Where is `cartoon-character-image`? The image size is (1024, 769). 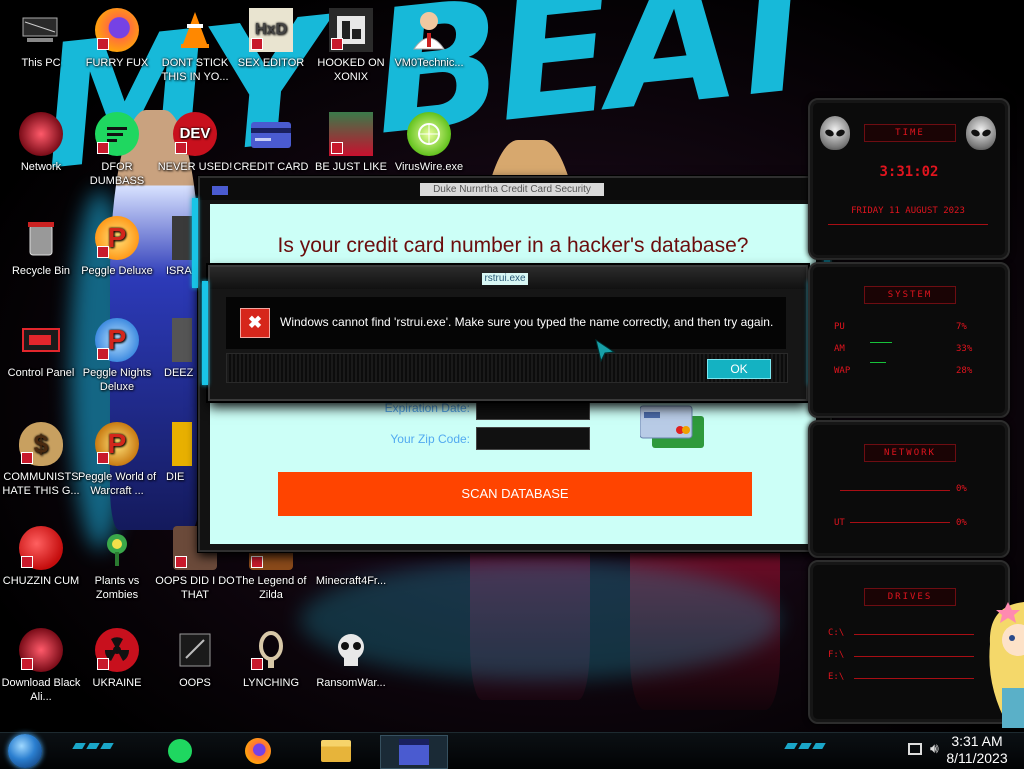
cartoon-character-image is located at coordinates (1001, 664).